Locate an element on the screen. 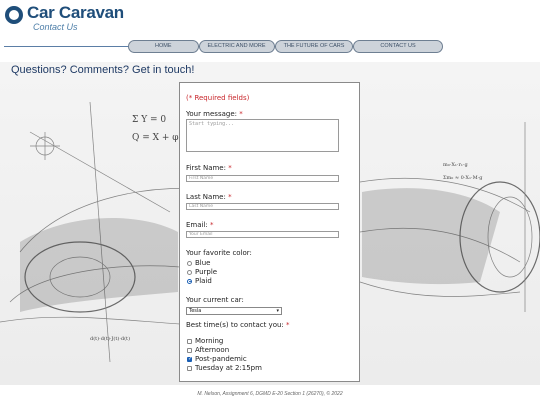 This screenshot has width=540, height=405. chevron-down-icon: ▾ is located at coordinates (277, 311).